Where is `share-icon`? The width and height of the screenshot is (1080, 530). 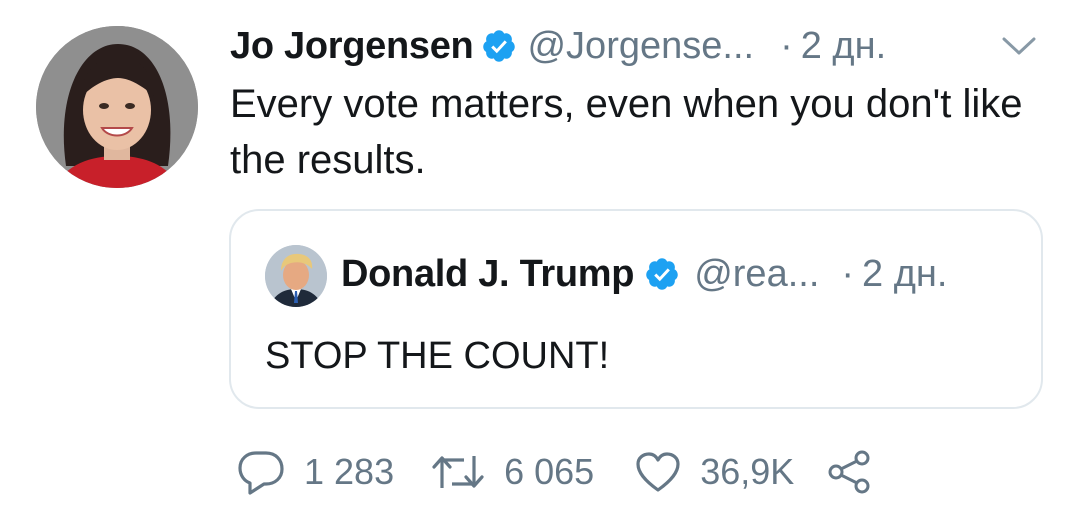
share-icon is located at coordinates (850, 472).